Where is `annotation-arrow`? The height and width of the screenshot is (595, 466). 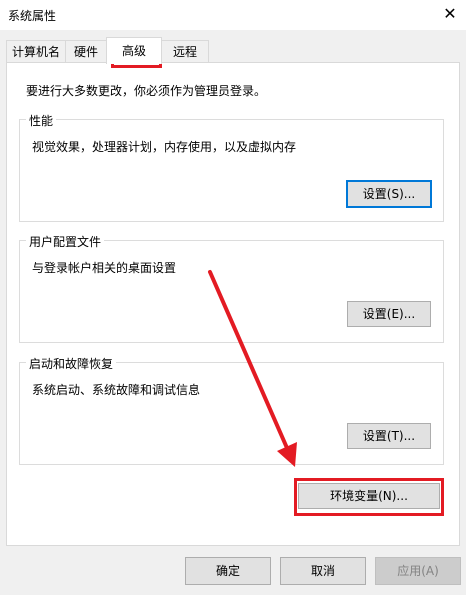 annotation-arrow is located at coordinates (252, 368).